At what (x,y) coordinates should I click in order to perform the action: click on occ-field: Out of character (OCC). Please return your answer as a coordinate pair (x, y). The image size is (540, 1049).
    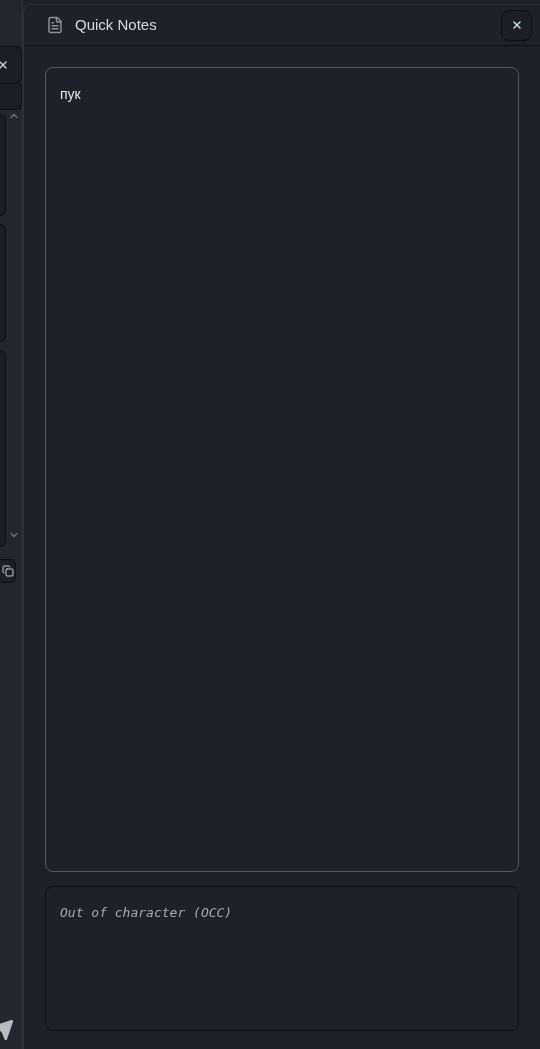
    Looking at the image, I should click on (282, 958).